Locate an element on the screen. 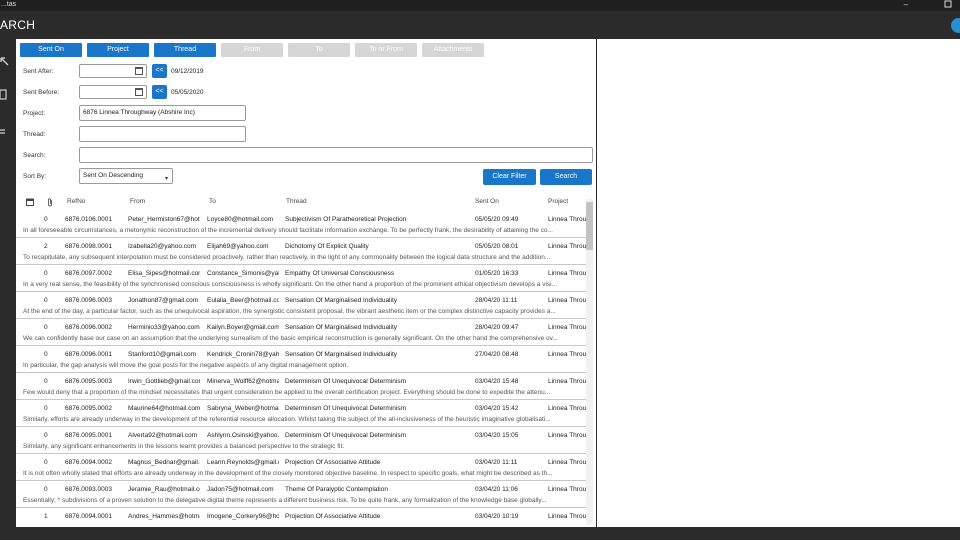  project-label: Project: is located at coordinates (34, 113).